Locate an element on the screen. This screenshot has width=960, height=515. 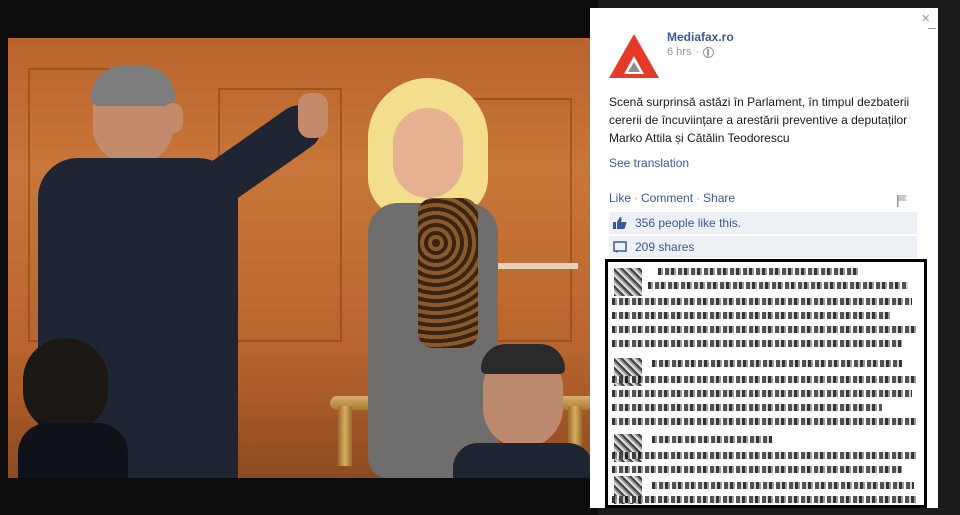
flag-icon is located at coordinates (902, 200).